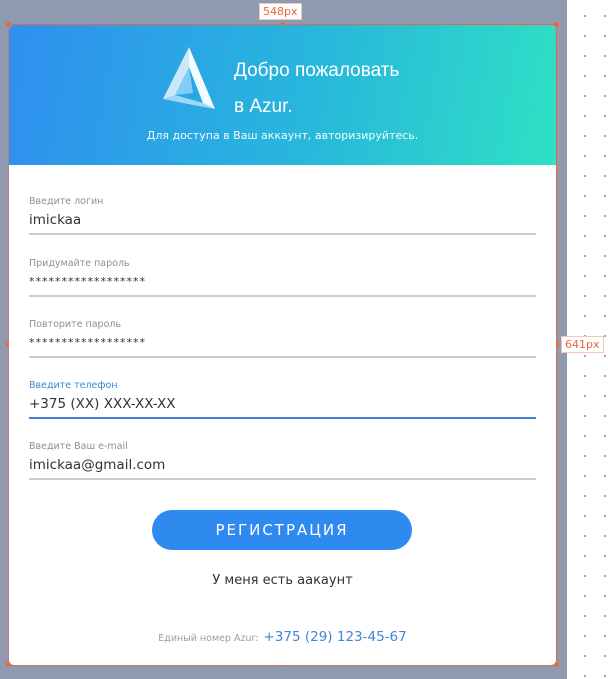 This screenshot has width=608, height=679. I want to click on support-phone-footer: Единый номер Azur: +375 (29) 123-45-67, so click(282, 637).